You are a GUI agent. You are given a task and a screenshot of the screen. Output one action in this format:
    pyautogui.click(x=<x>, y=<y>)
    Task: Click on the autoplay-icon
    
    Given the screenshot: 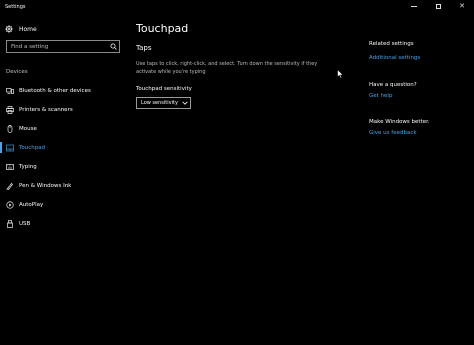 What is the action you would take?
    pyautogui.click(x=10, y=204)
    